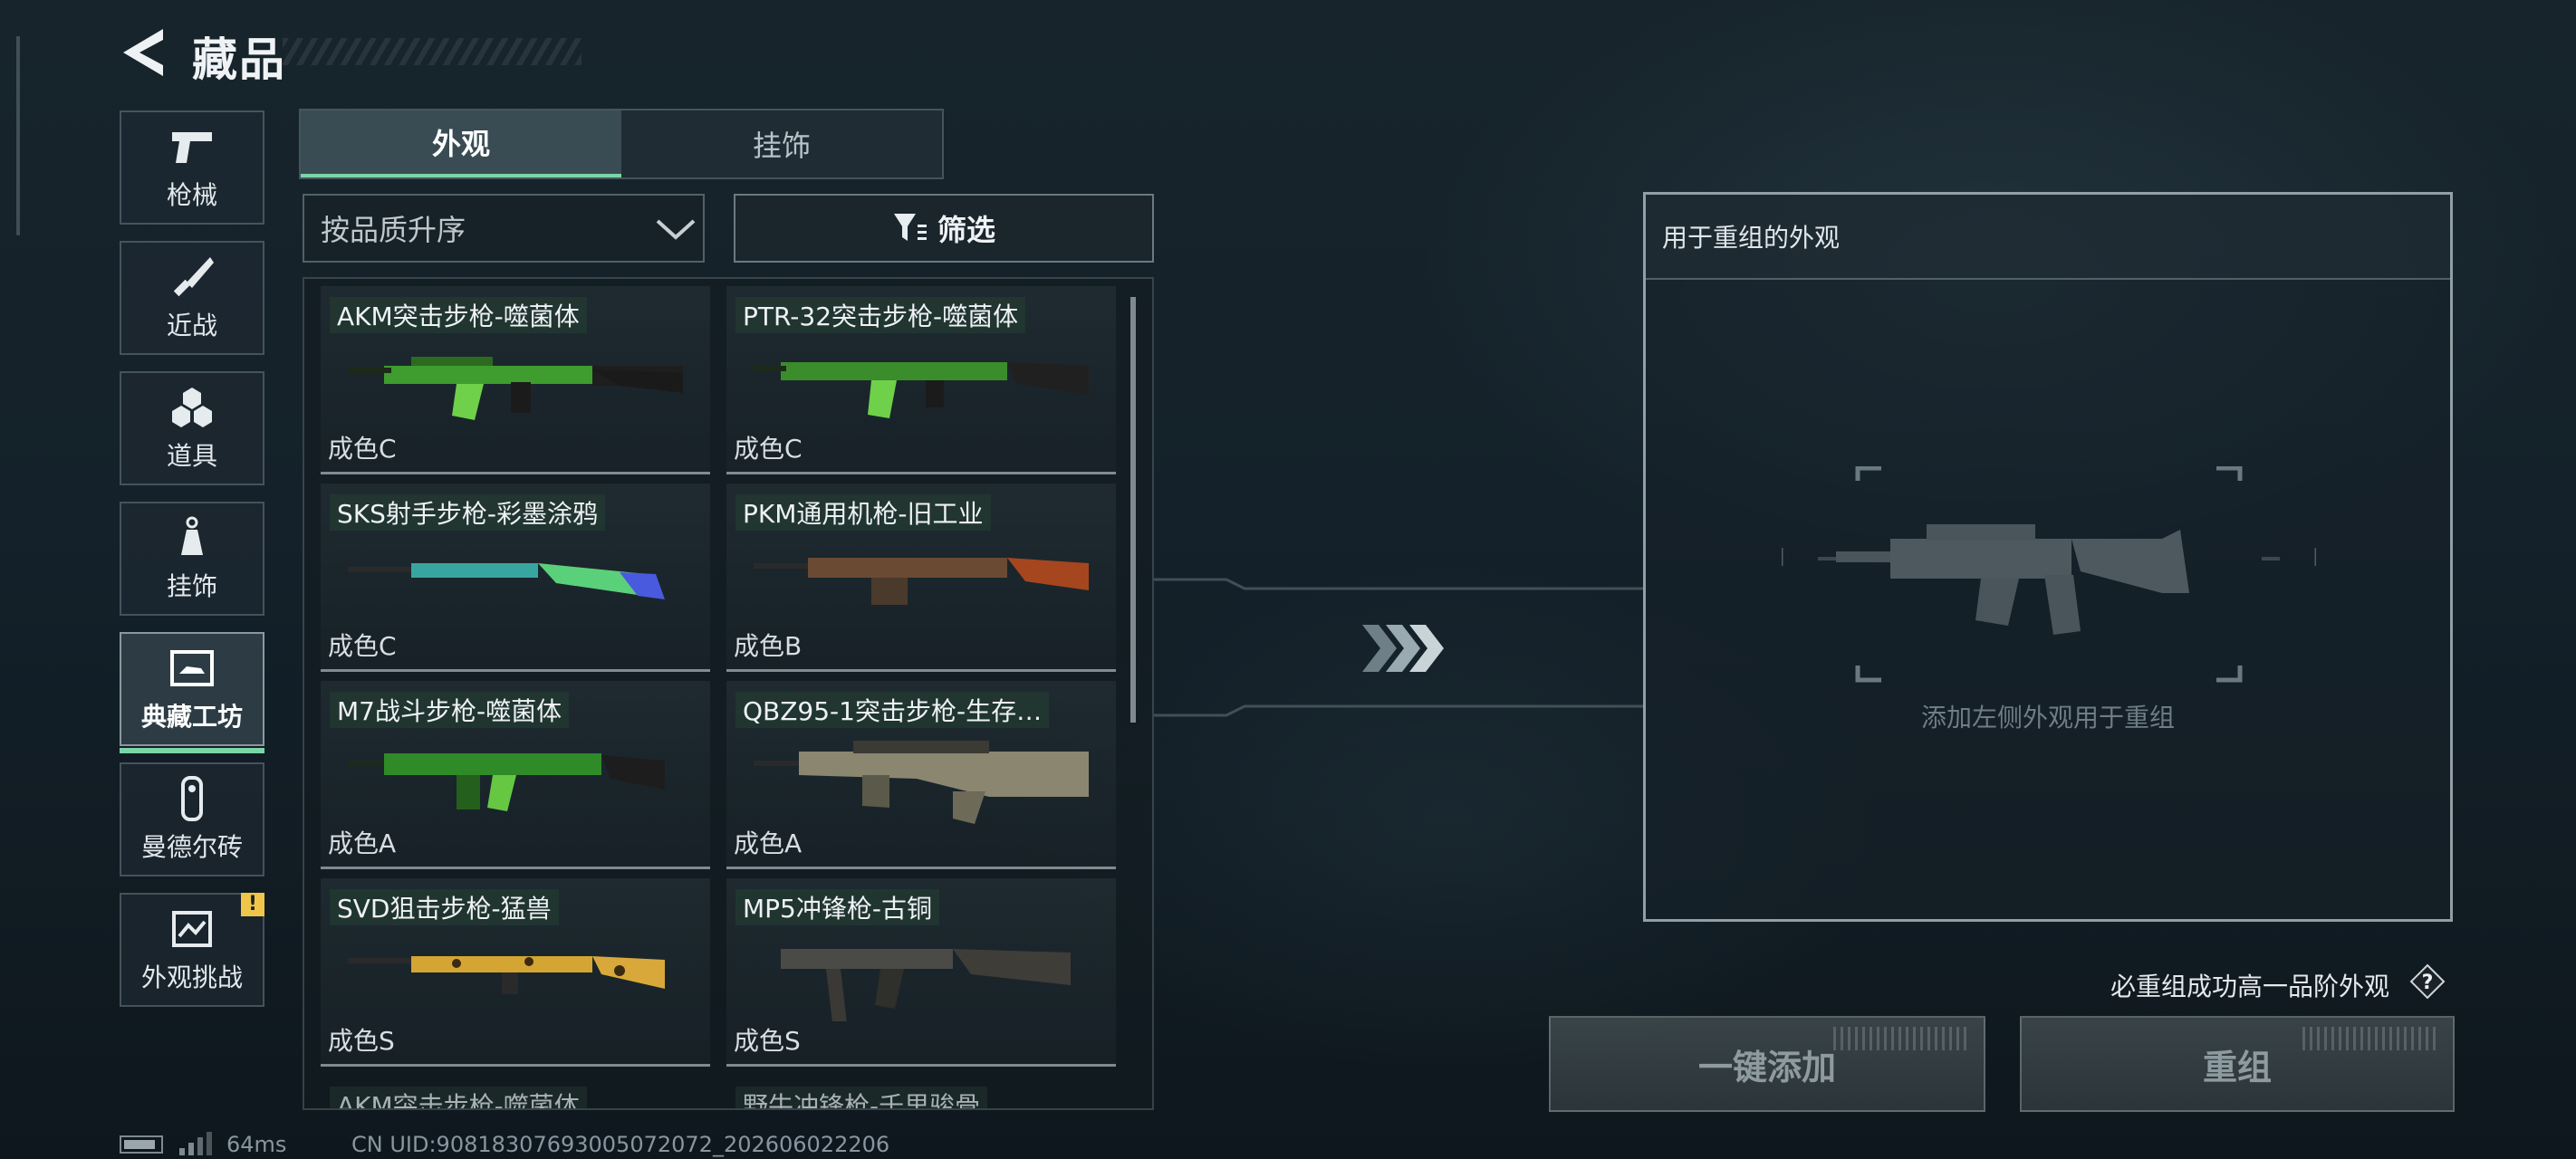 The image size is (2576, 1159). I want to click on pistol-icon, so click(192, 146).